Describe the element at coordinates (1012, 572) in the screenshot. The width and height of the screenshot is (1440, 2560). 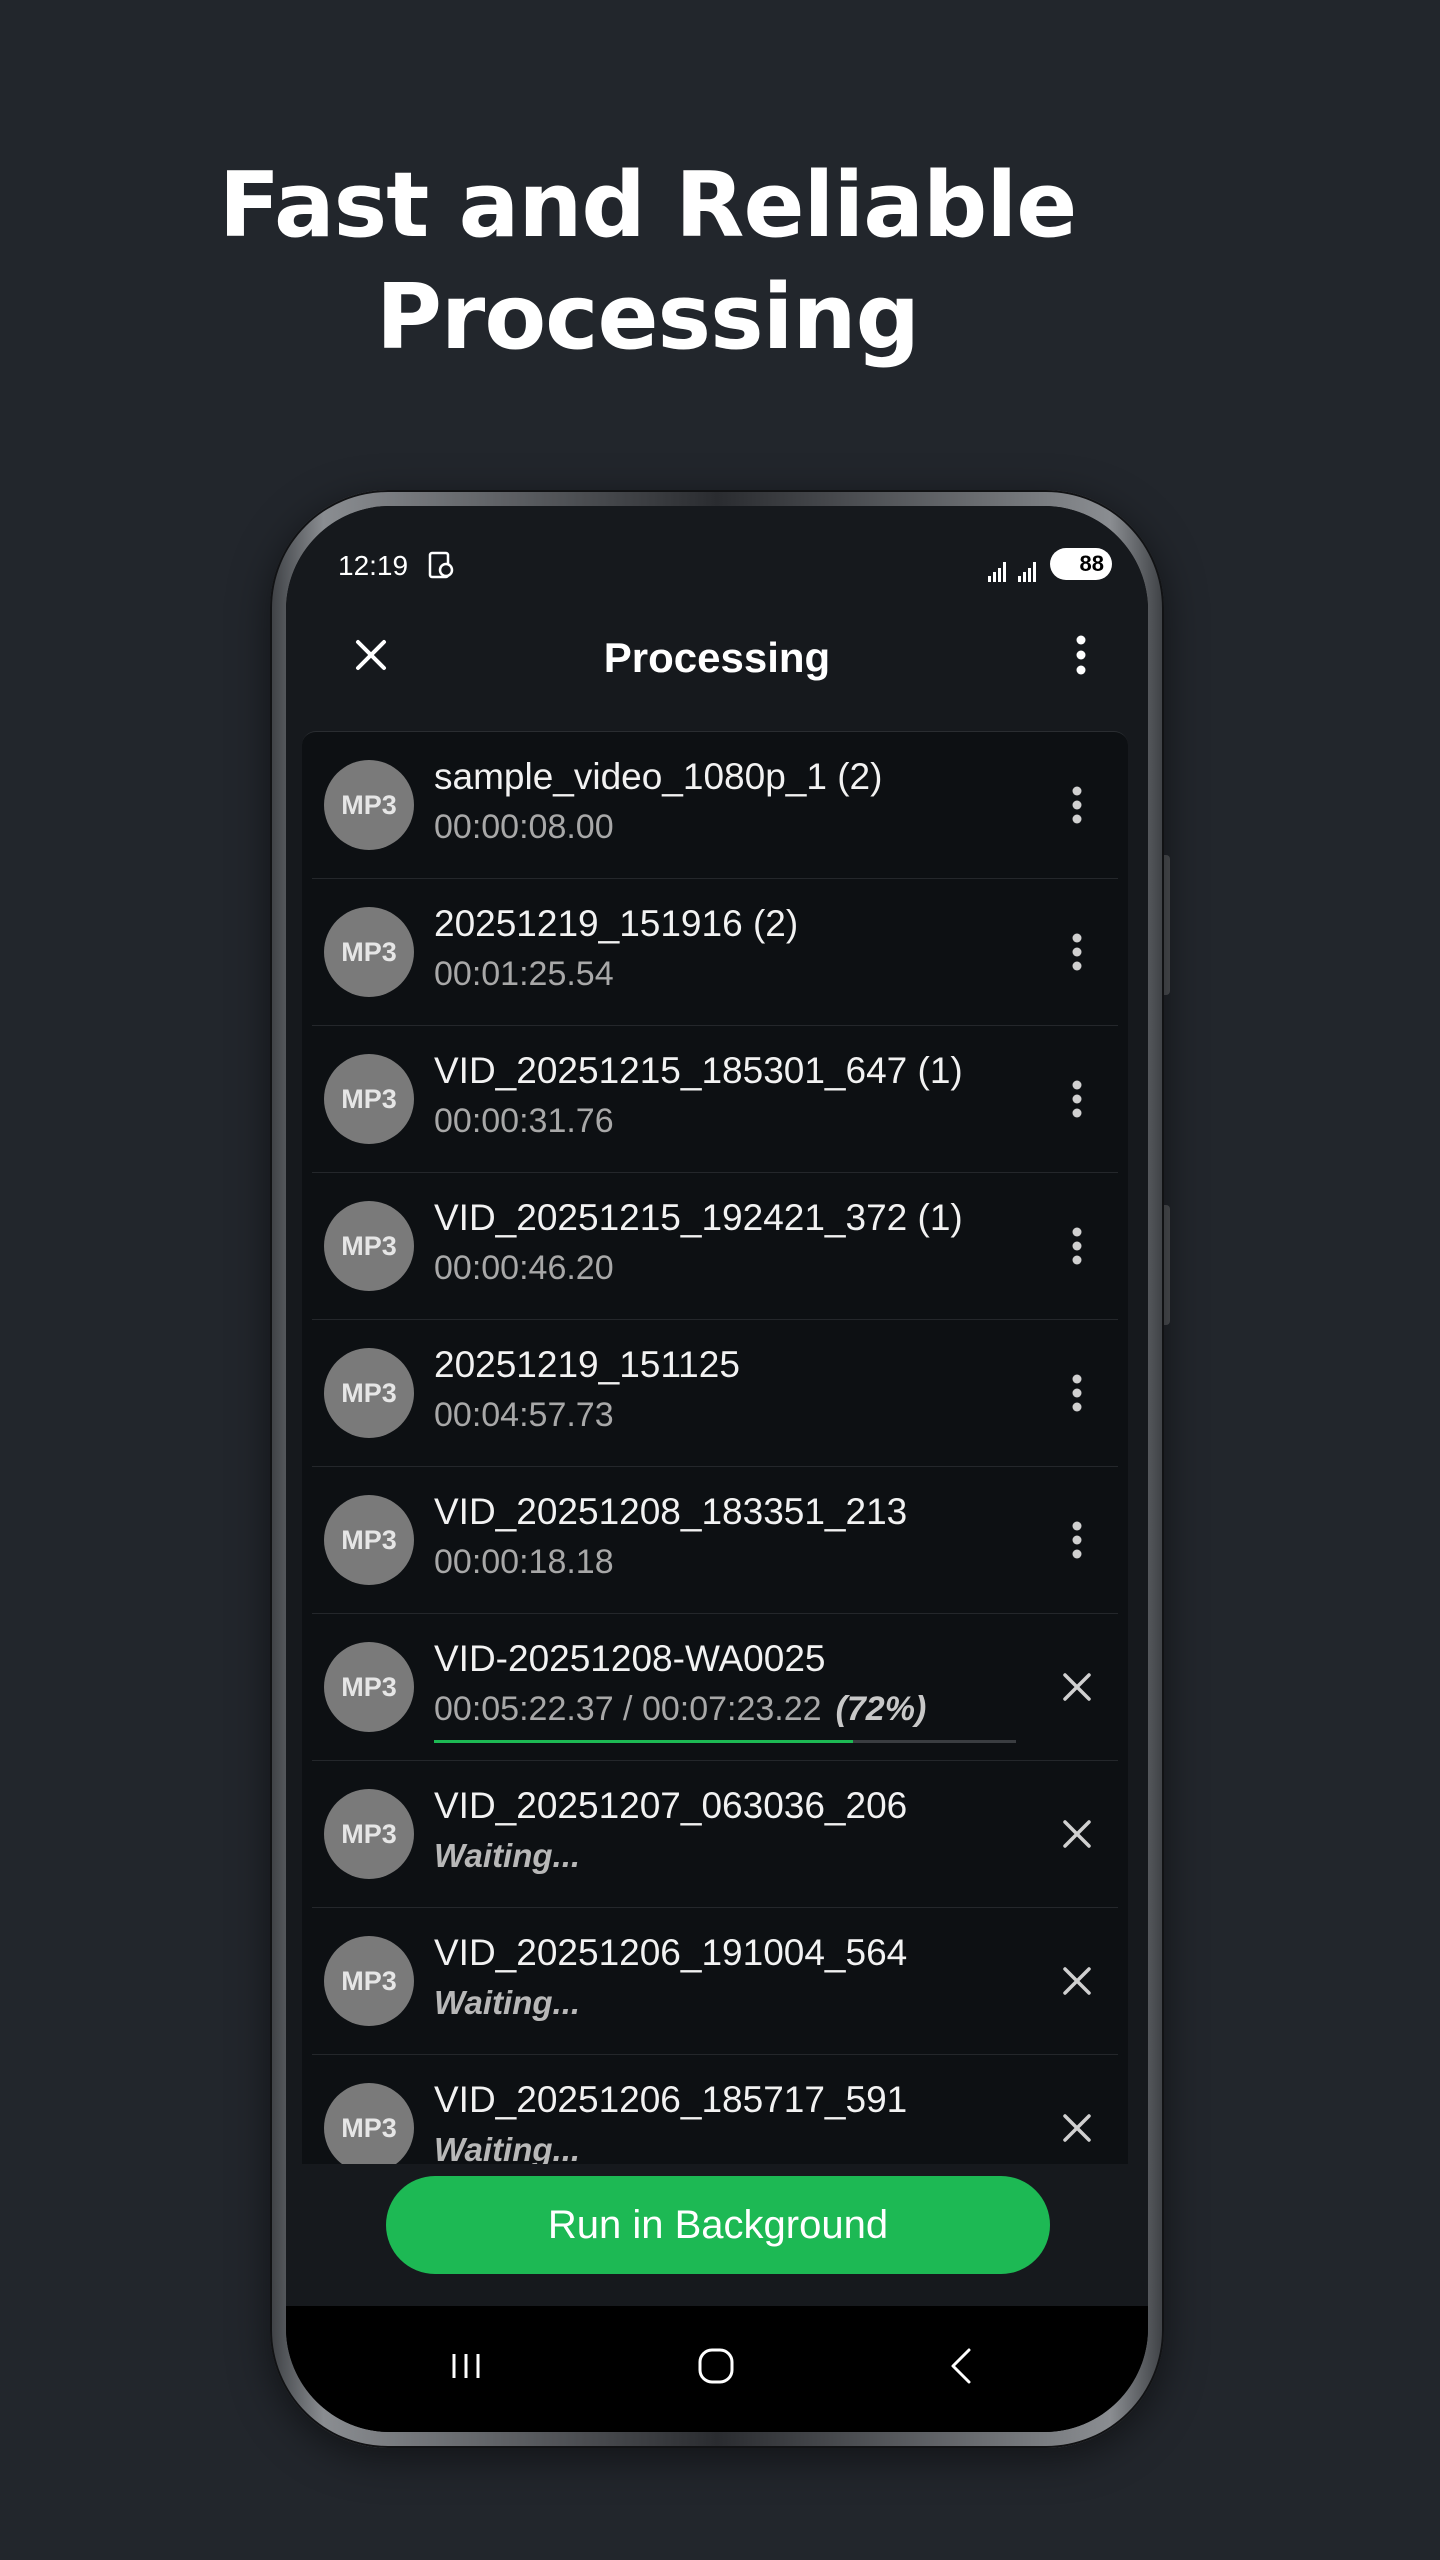
I see `signal-icon` at that location.